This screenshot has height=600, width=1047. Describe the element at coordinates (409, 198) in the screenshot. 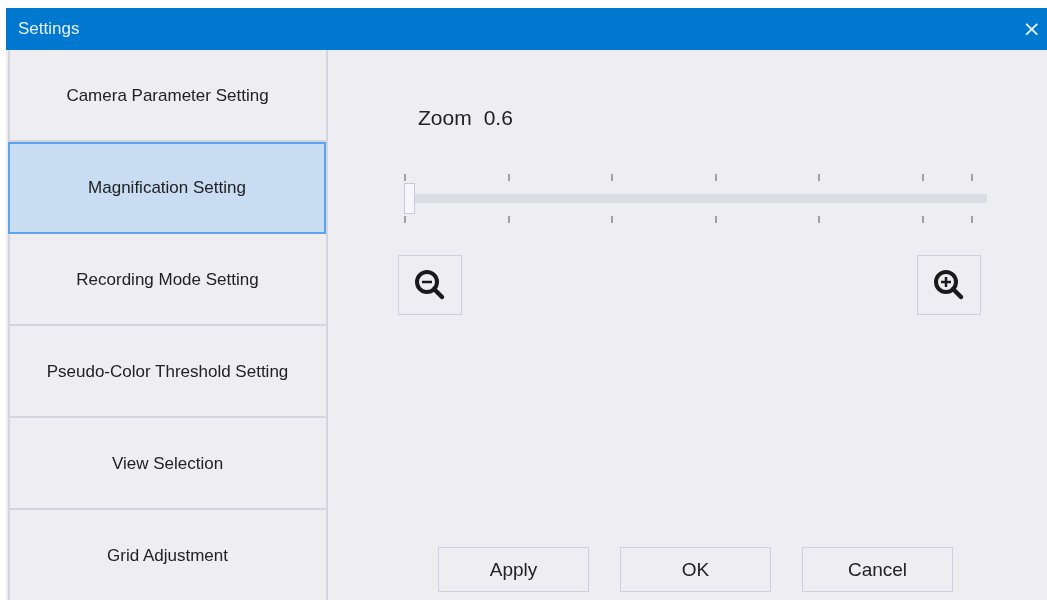

I see `slider-thumb` at that location.